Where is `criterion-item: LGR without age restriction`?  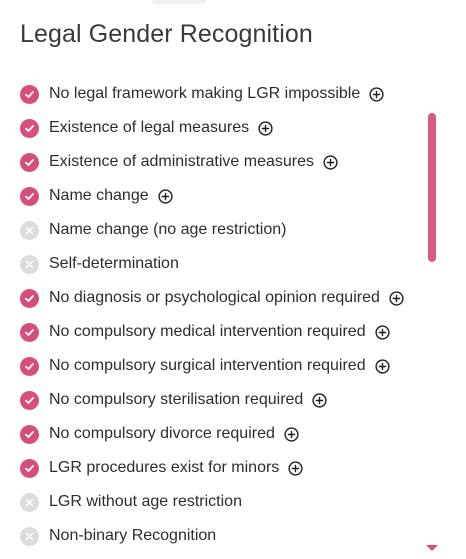
criterion-item: LGR without age restriction is located at coordinates (220, 502).